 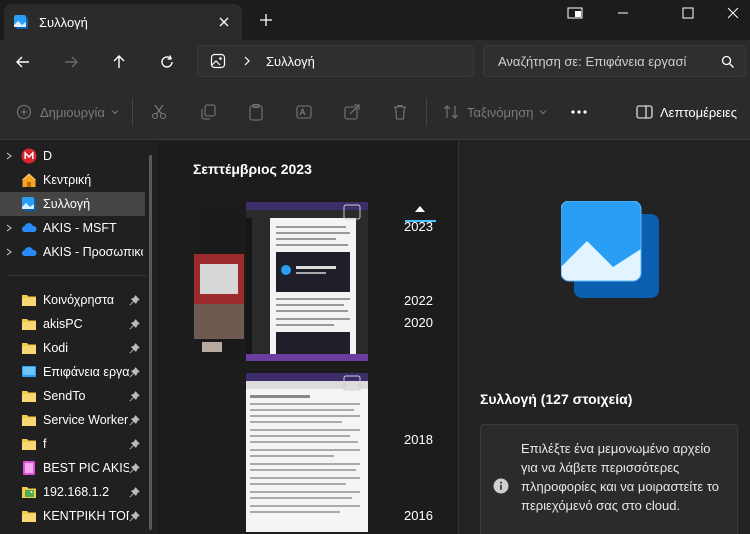 I want to click on close-window-button, so click(x=733, y=13).